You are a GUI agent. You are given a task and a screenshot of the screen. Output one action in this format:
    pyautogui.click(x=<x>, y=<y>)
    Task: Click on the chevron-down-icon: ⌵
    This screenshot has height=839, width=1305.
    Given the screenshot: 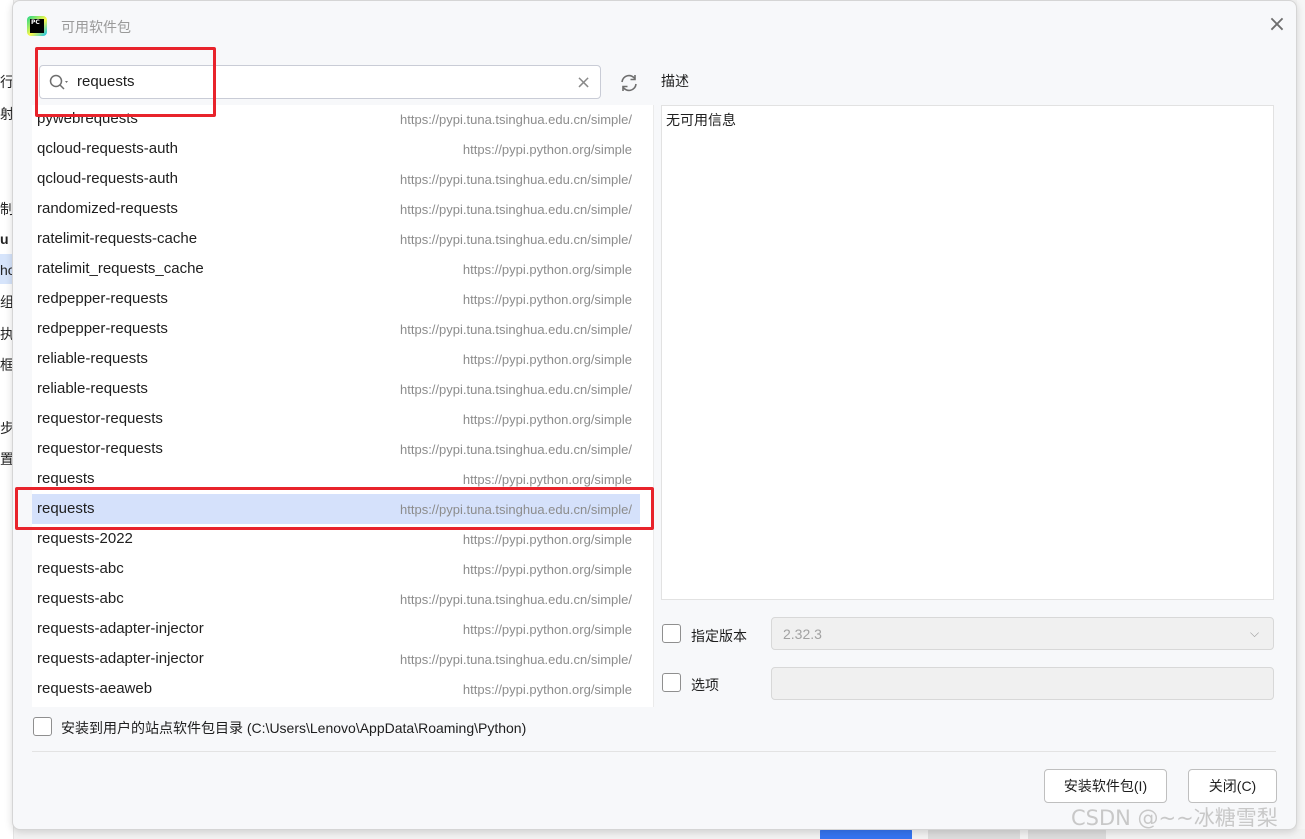 What is the action you would take?
    pyautogui.click(x=1255, y=633)
    